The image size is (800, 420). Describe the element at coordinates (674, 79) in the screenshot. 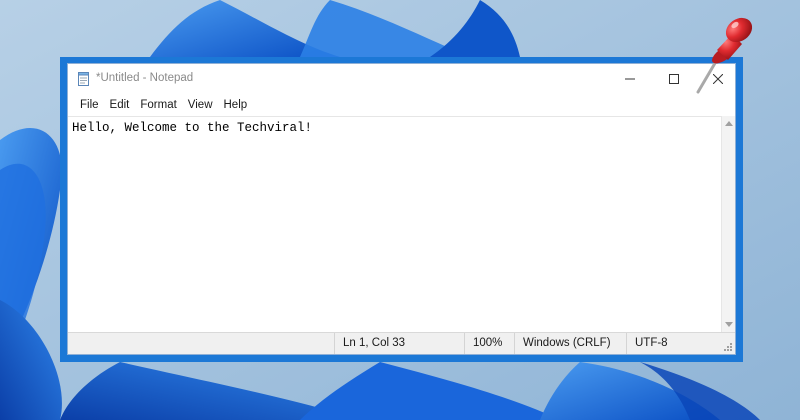

I see `maximize-icon` at that location.